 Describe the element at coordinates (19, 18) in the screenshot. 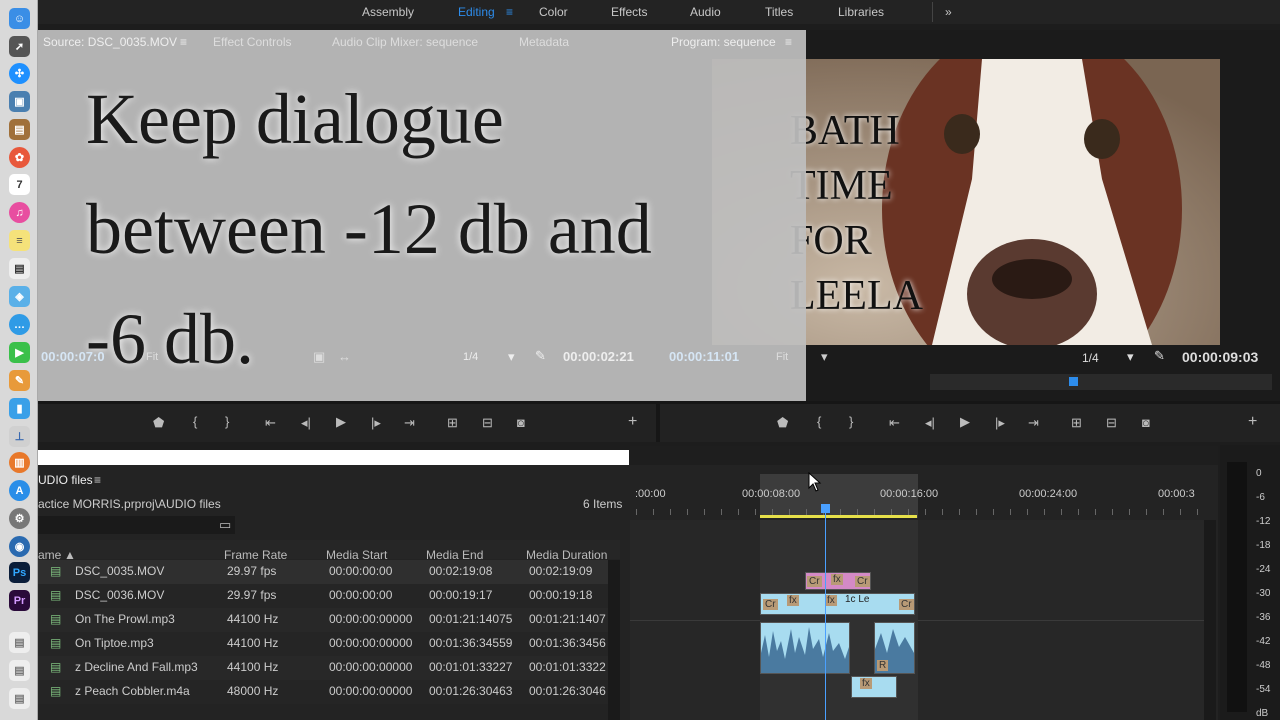

I see `finder-icon: ☺` at that location.